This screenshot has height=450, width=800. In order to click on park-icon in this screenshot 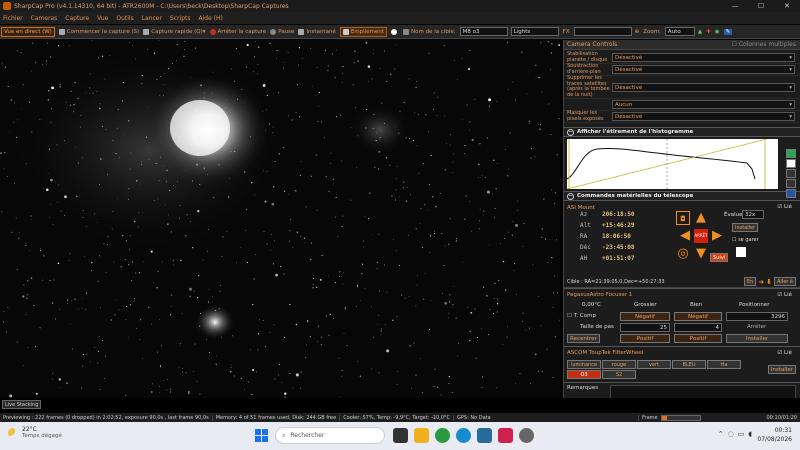, I will do `click(741, 252)`.